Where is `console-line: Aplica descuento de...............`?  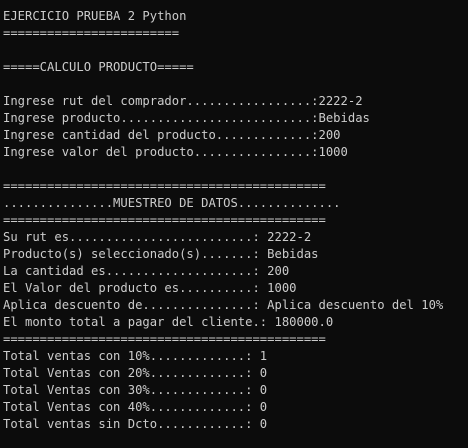 console-line: Aplica descuento de............... is located at coordinates (223, 305).